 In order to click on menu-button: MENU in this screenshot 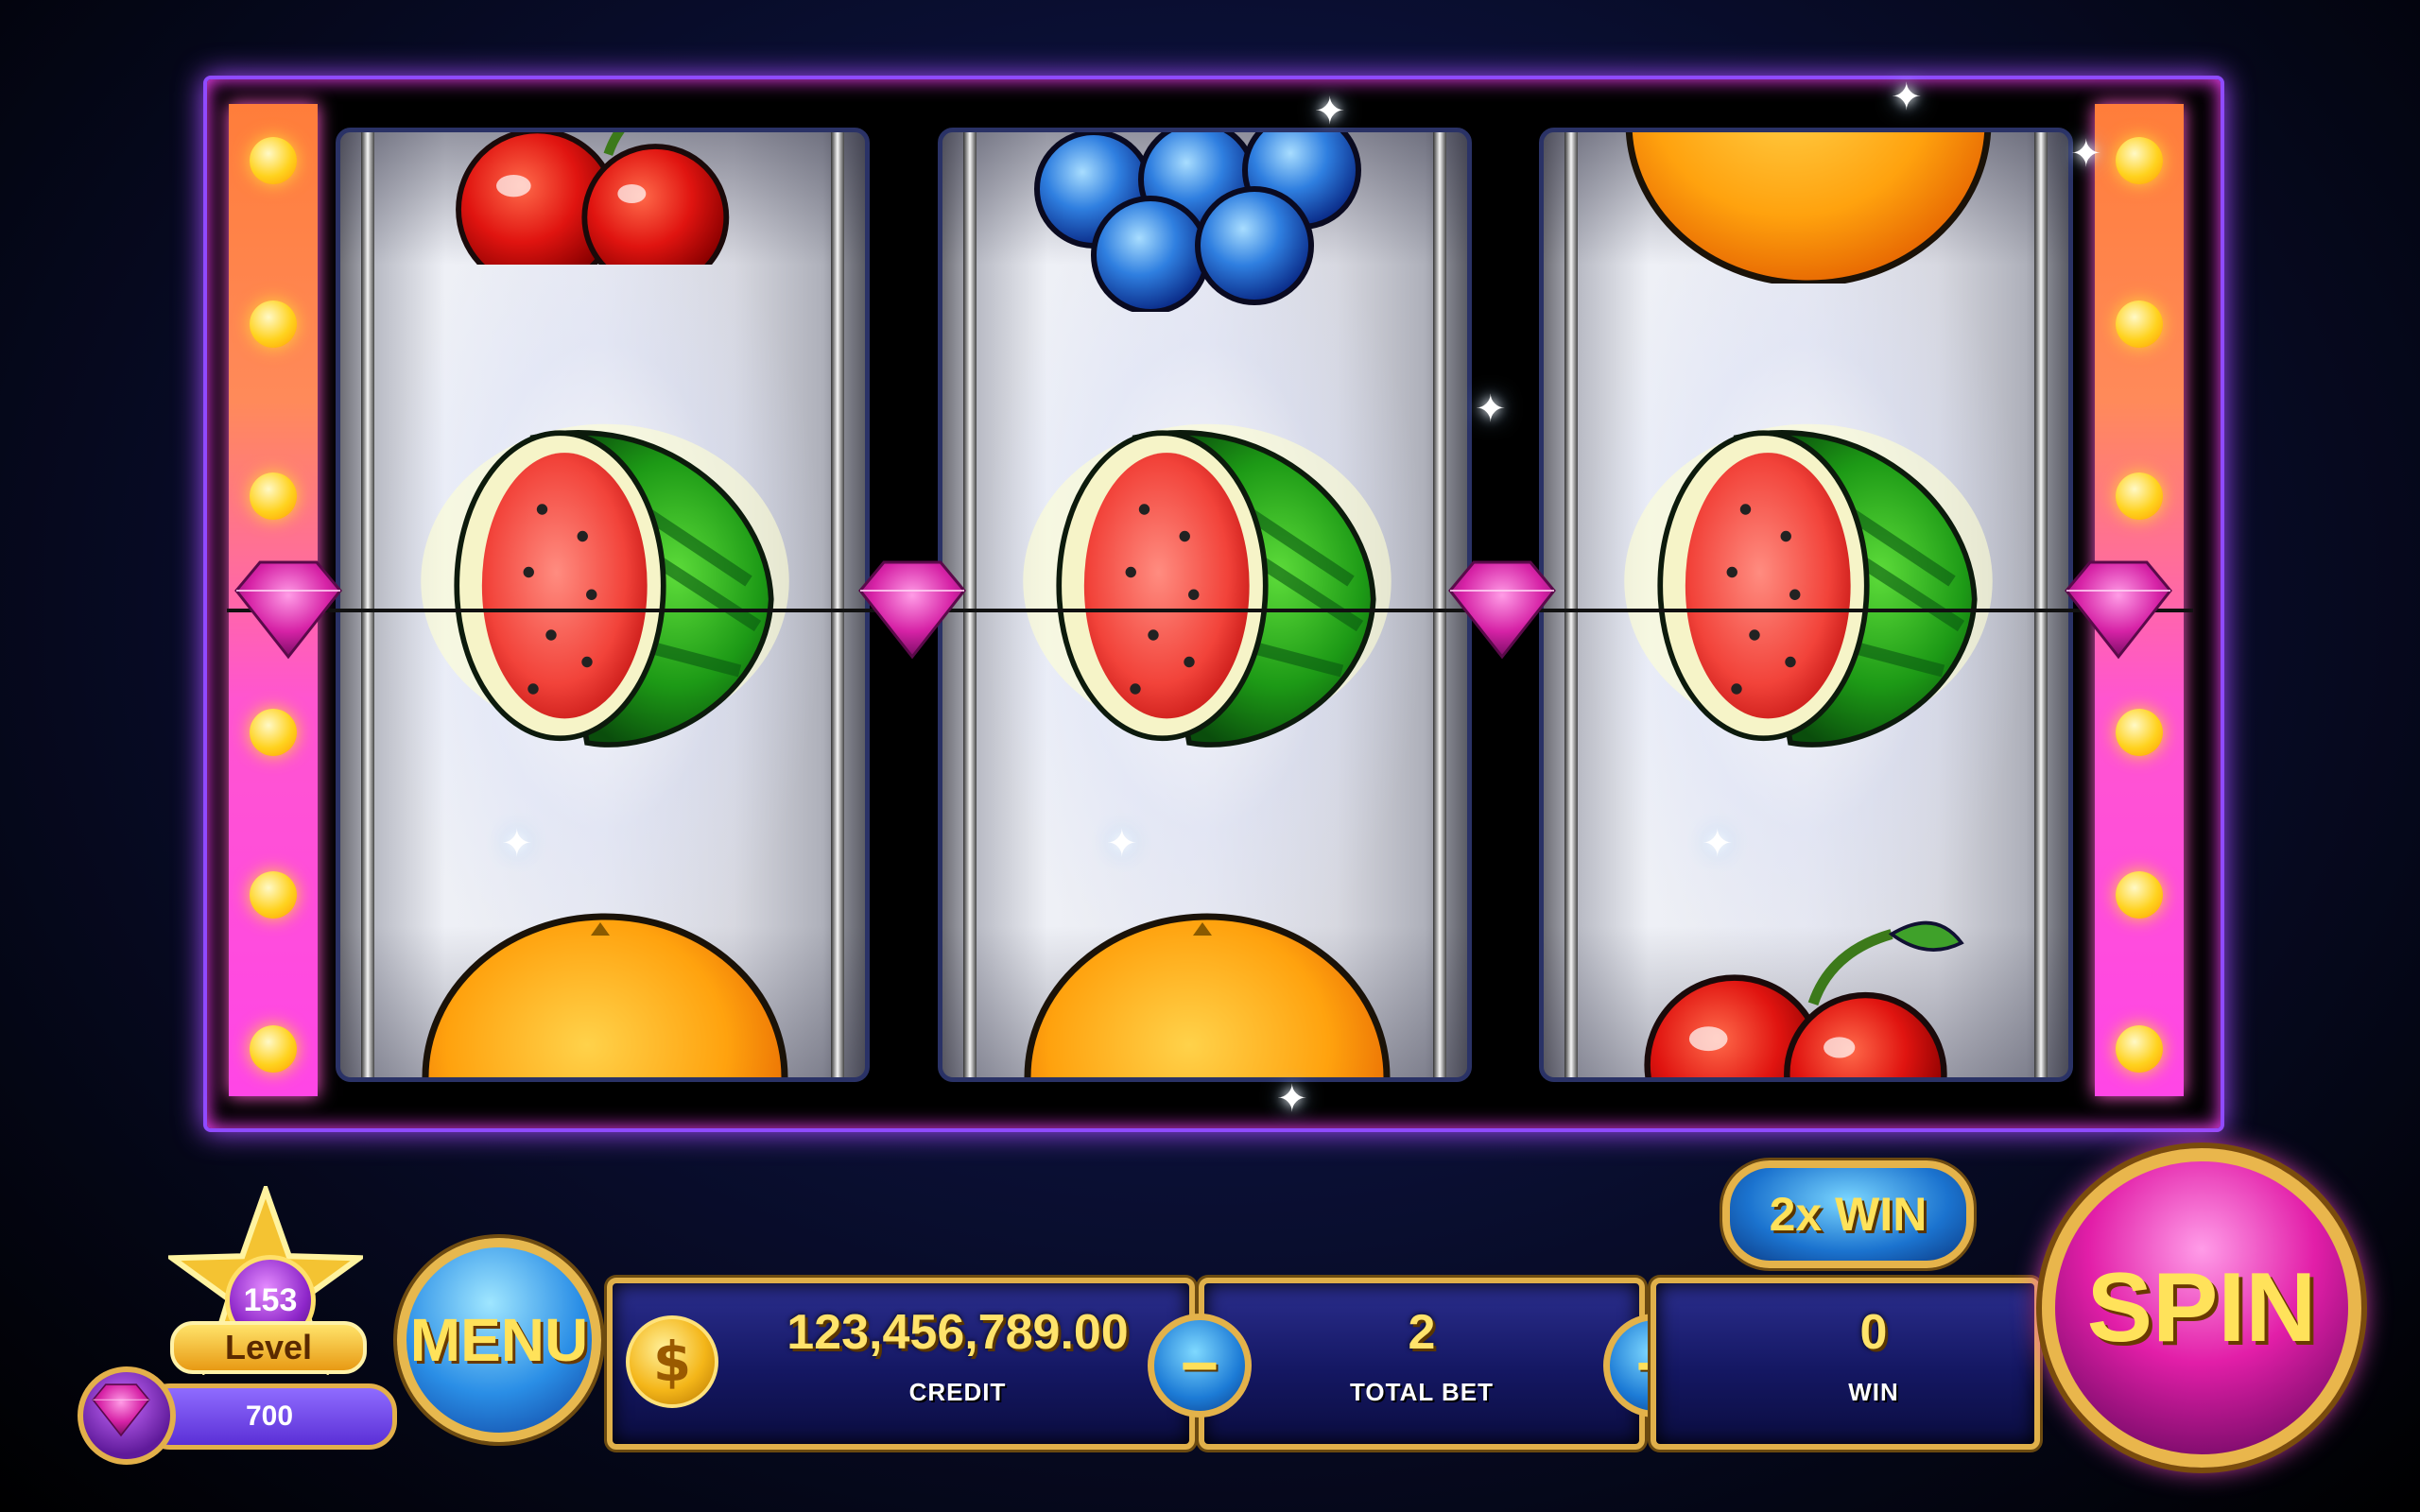, I will do `click(499, 1340)`.